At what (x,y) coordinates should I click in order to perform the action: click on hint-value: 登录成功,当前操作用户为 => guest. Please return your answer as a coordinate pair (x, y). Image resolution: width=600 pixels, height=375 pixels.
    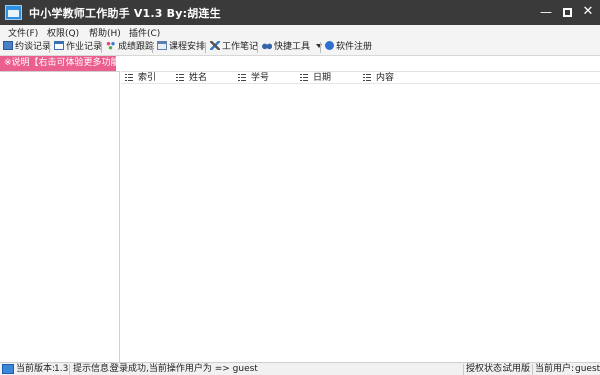
    Looking at the image, I should click on (184, 369).